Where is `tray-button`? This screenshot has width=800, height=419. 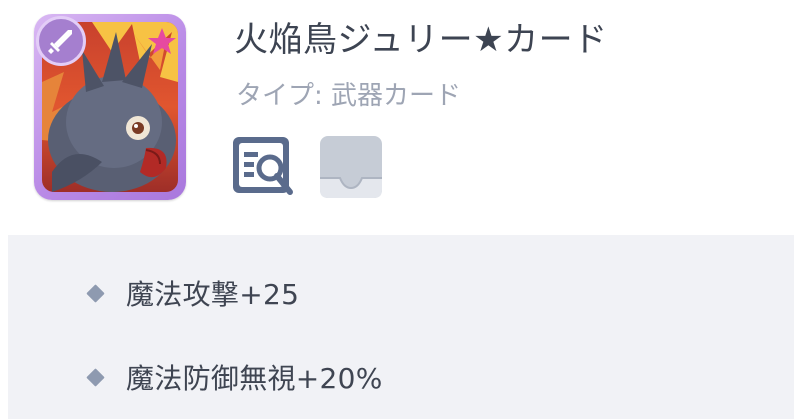 tray-button is located at coordinates (351, 167).